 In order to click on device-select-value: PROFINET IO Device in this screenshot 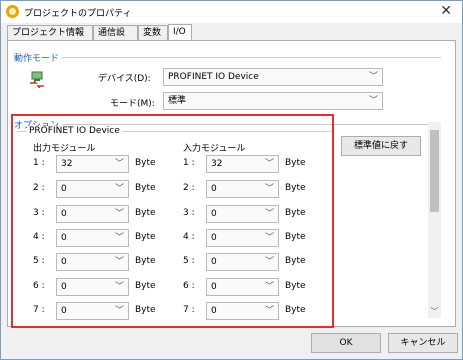, I will do `click(213, 77)`.